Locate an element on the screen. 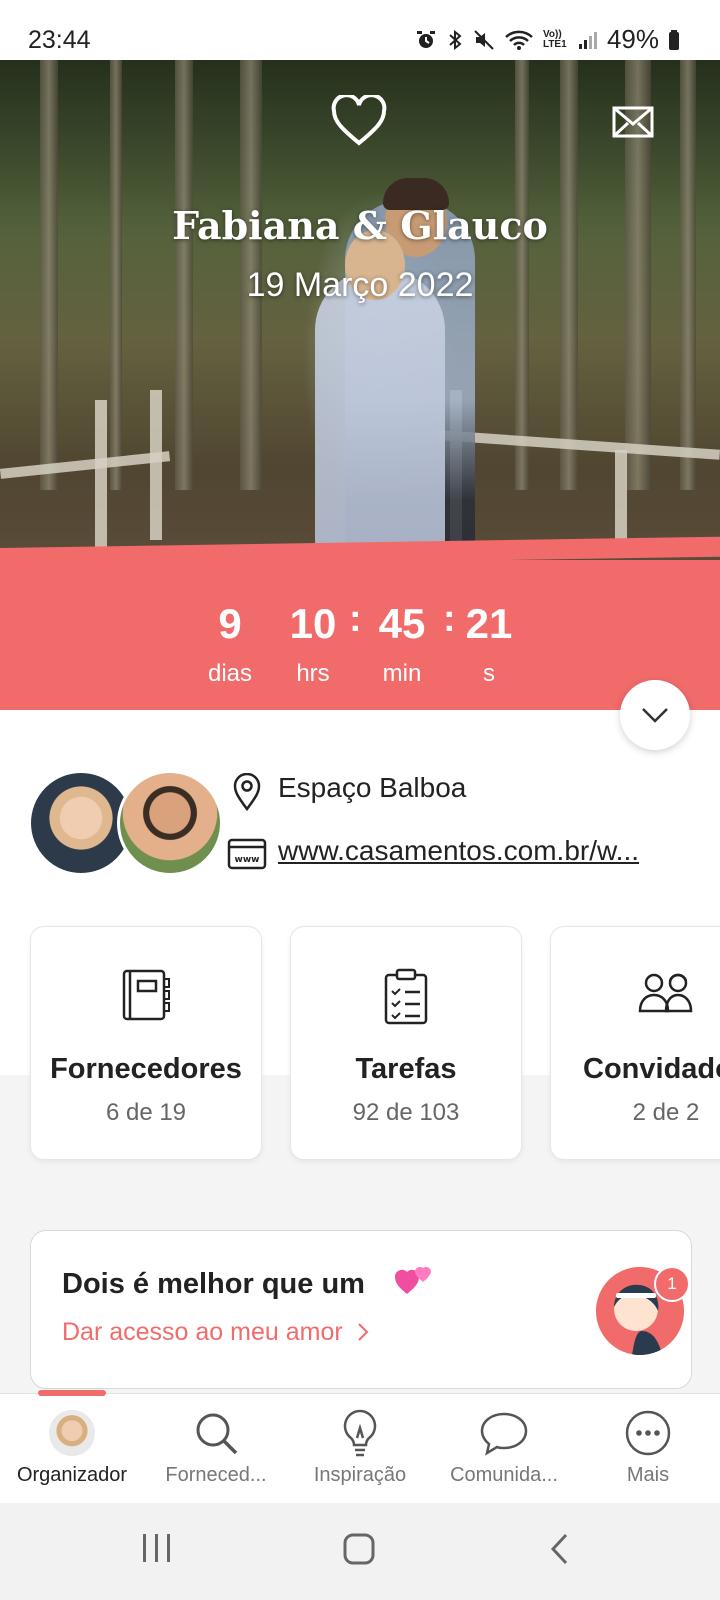 This screenshot has width=720, height=1600. promo-title: Dois é melhor que um is located at coordinates (213, 1284).